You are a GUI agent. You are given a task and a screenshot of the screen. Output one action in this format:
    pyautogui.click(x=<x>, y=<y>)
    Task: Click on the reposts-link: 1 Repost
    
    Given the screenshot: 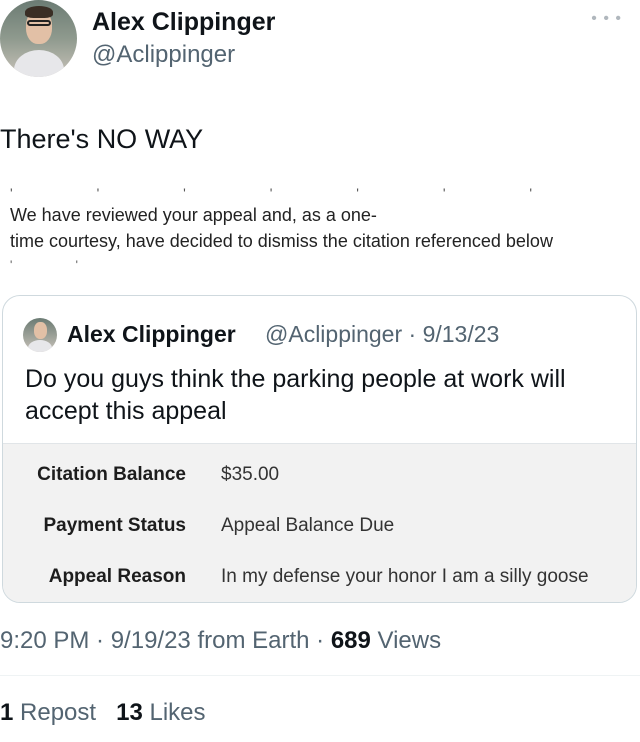 What is the action you would take?
    pyautogui.click(x=48, y=712)
    